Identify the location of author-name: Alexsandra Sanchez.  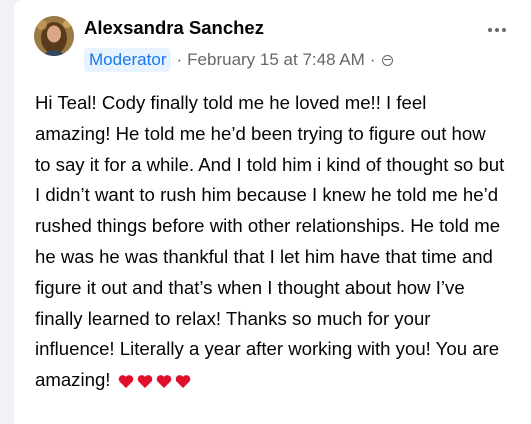
(174, 28).